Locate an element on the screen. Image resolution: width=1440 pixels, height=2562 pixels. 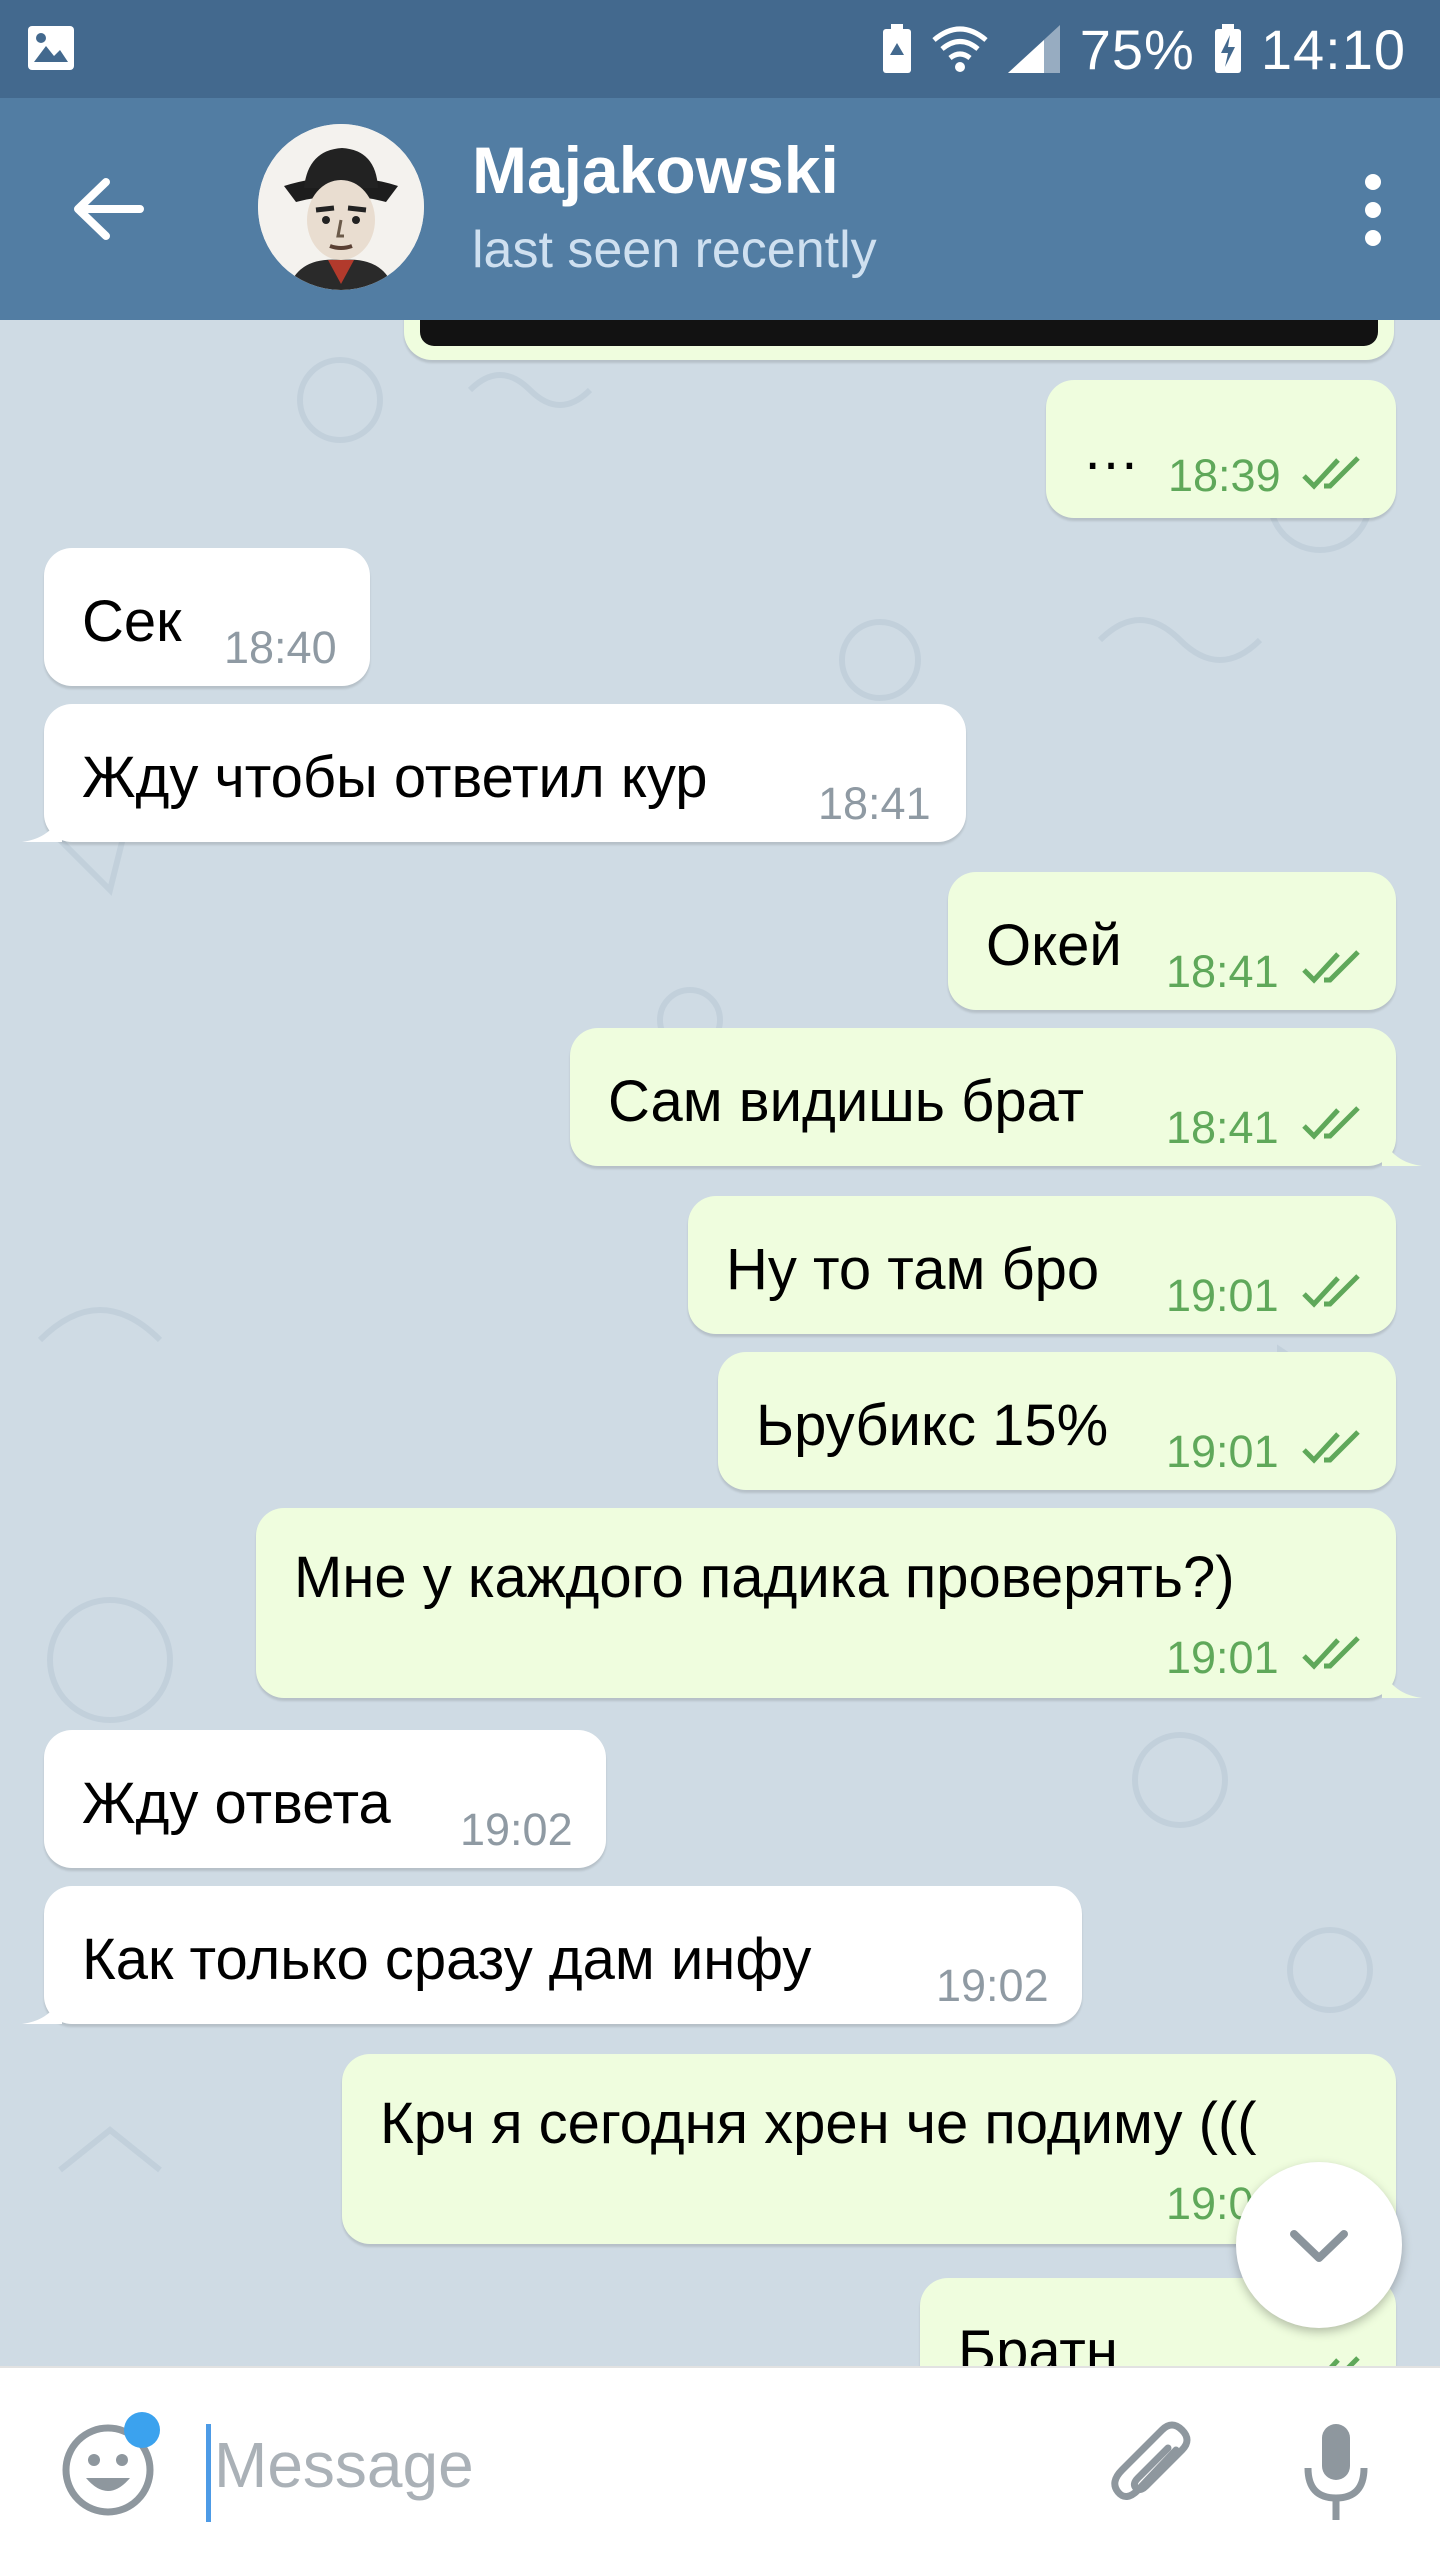
chat-header: Majakowski last seen recently is located at coordinates (720, 209).